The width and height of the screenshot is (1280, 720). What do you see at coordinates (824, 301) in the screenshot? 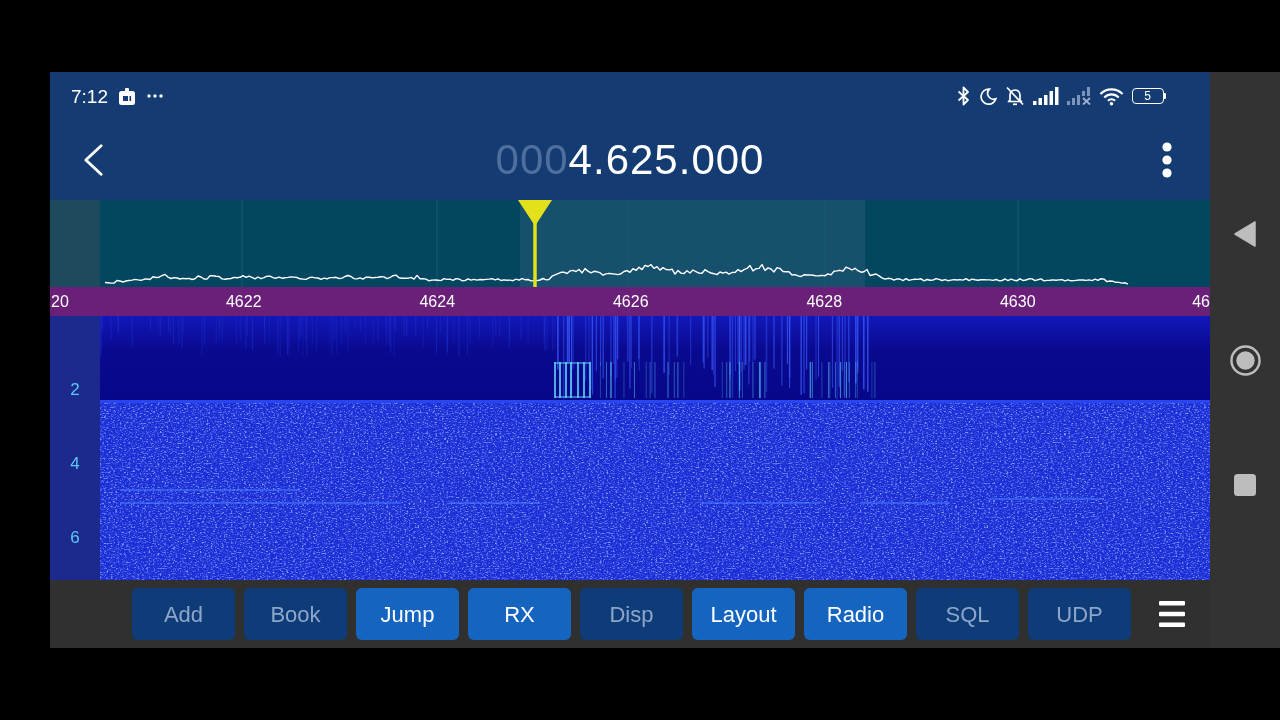
I see `frequency-label: 4628` at bounding box center [824, 301].